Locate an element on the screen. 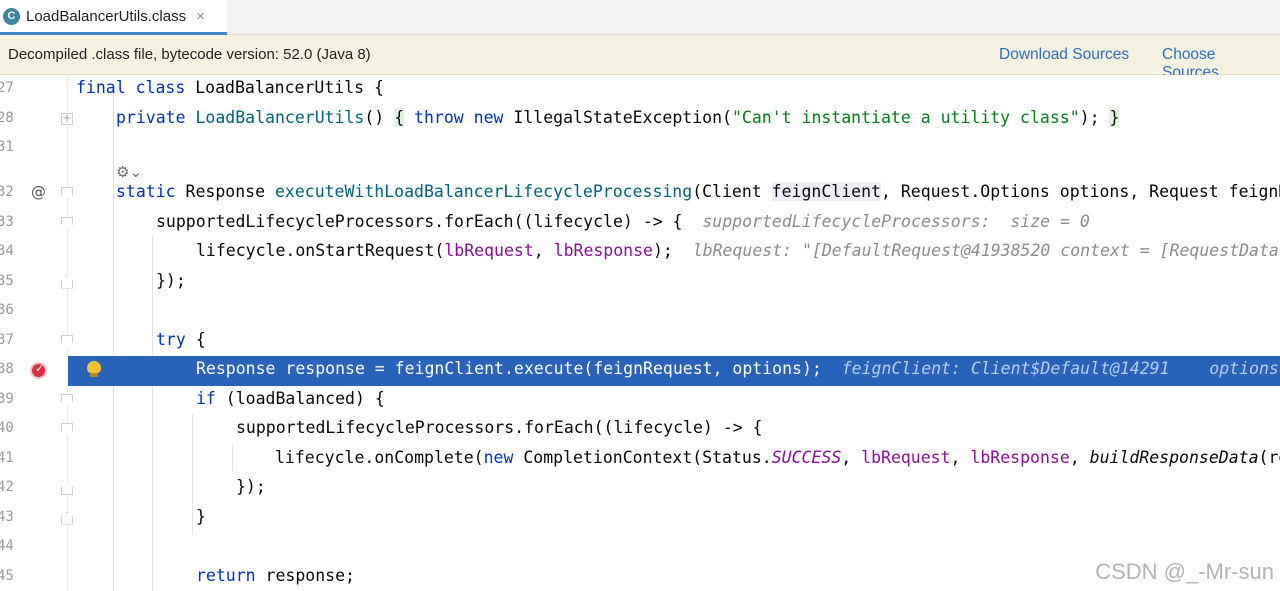  code-text: } is located at coordinates (201, 516).